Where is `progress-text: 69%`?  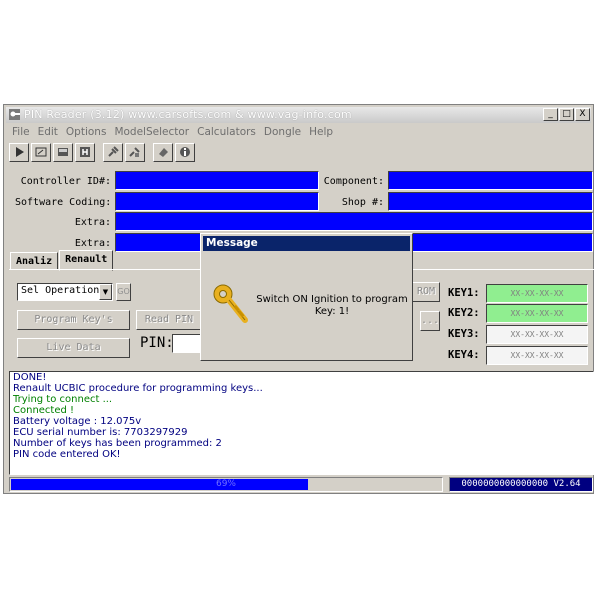
progress-text: 69% is located at coordinates (225, 484).